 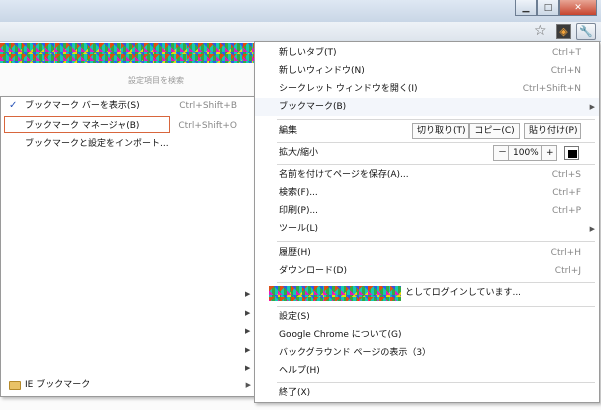 I want to click on menu-item-label: 履歴(H), so click(x=295, y=253).